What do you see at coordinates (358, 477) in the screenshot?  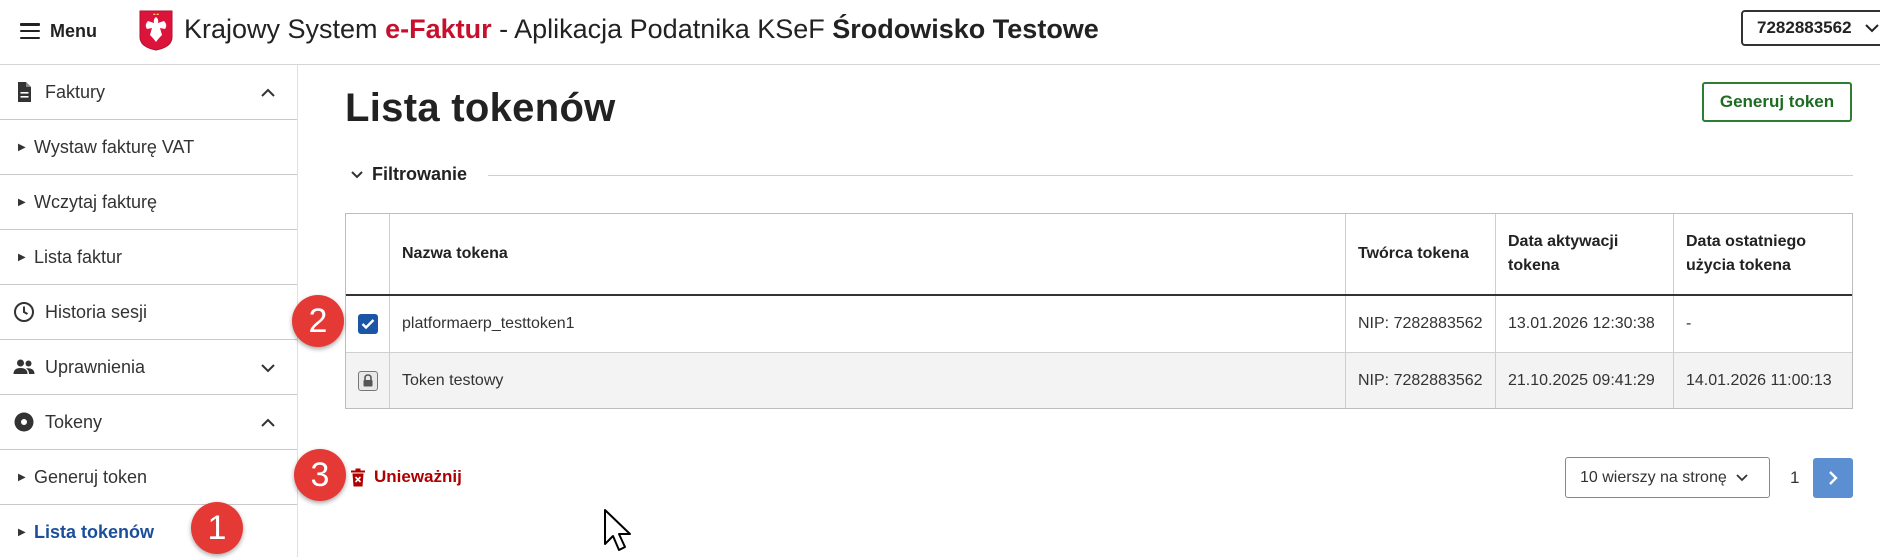 I see `trash-icon` at bounding box center [358, 477].